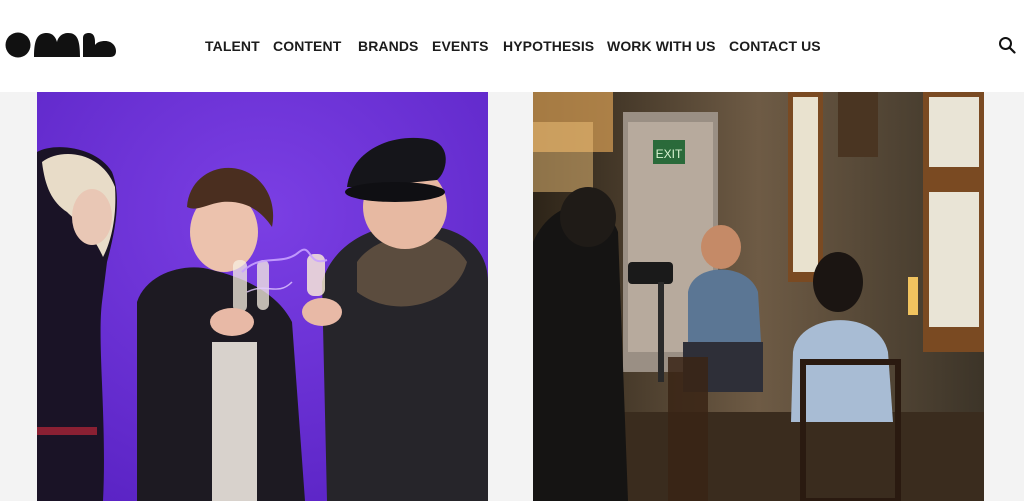 This screenshot has width=1024, height=501. I want to click on nav-item-work-with-us: WORK WITH US, so click(661, 46).